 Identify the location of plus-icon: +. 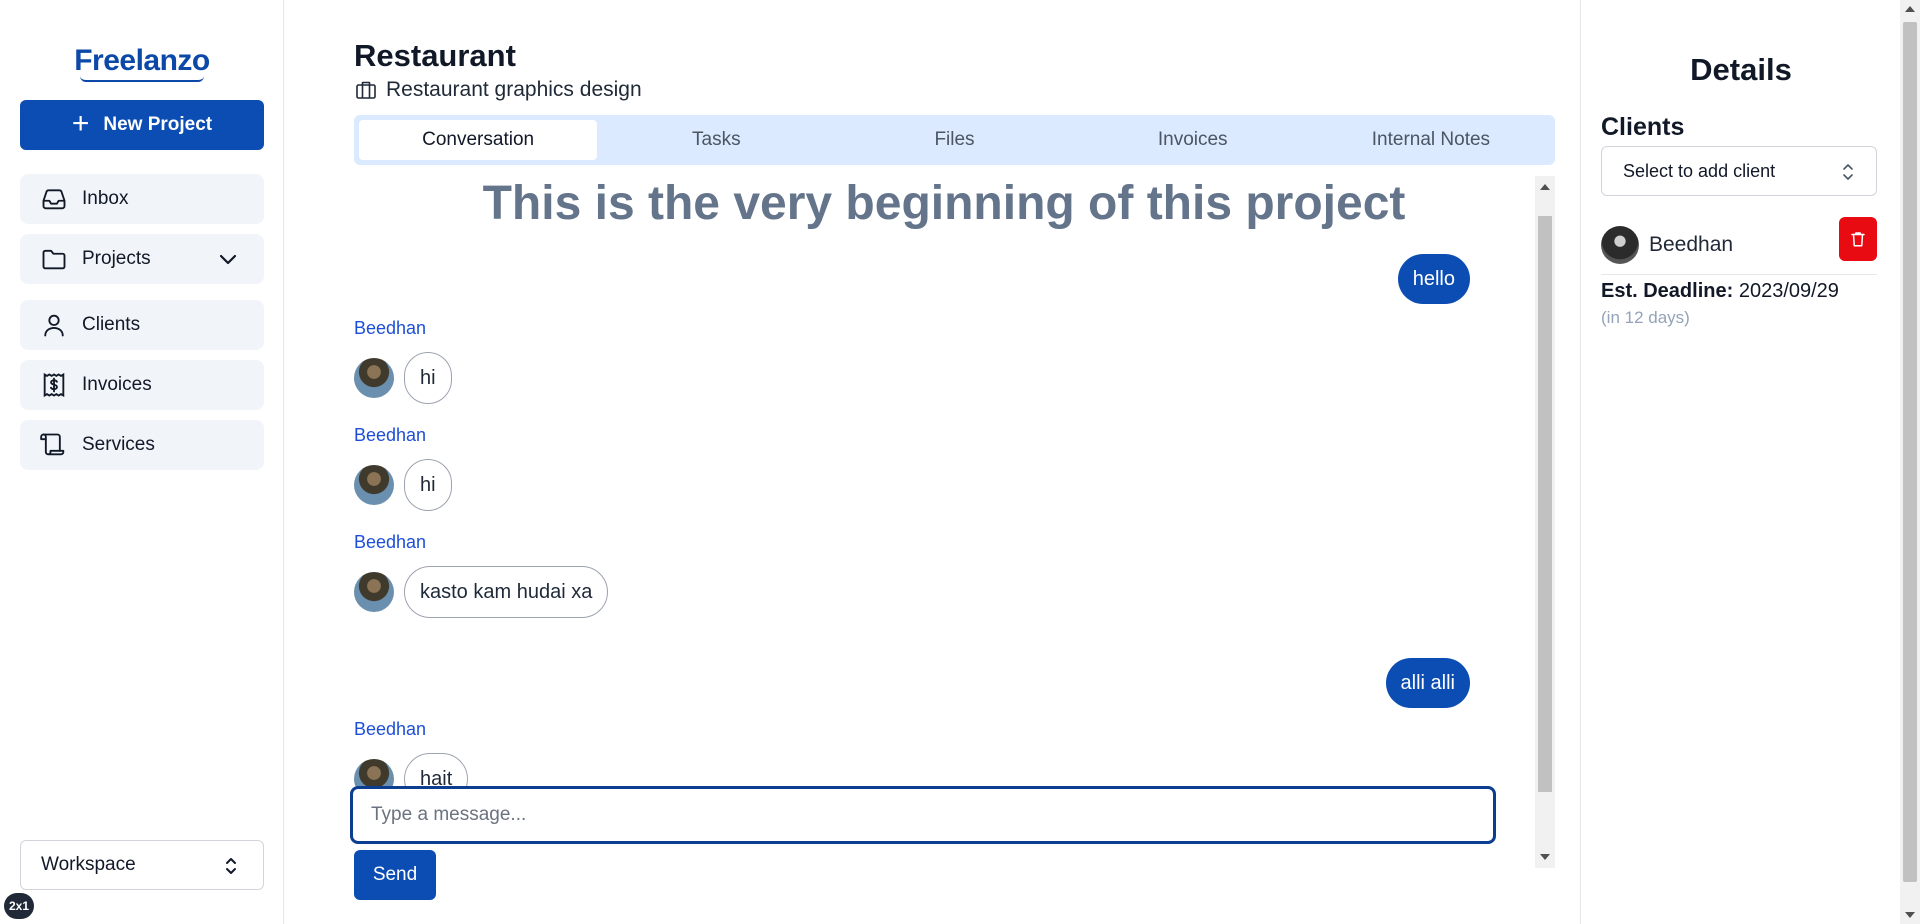
(80, 123).